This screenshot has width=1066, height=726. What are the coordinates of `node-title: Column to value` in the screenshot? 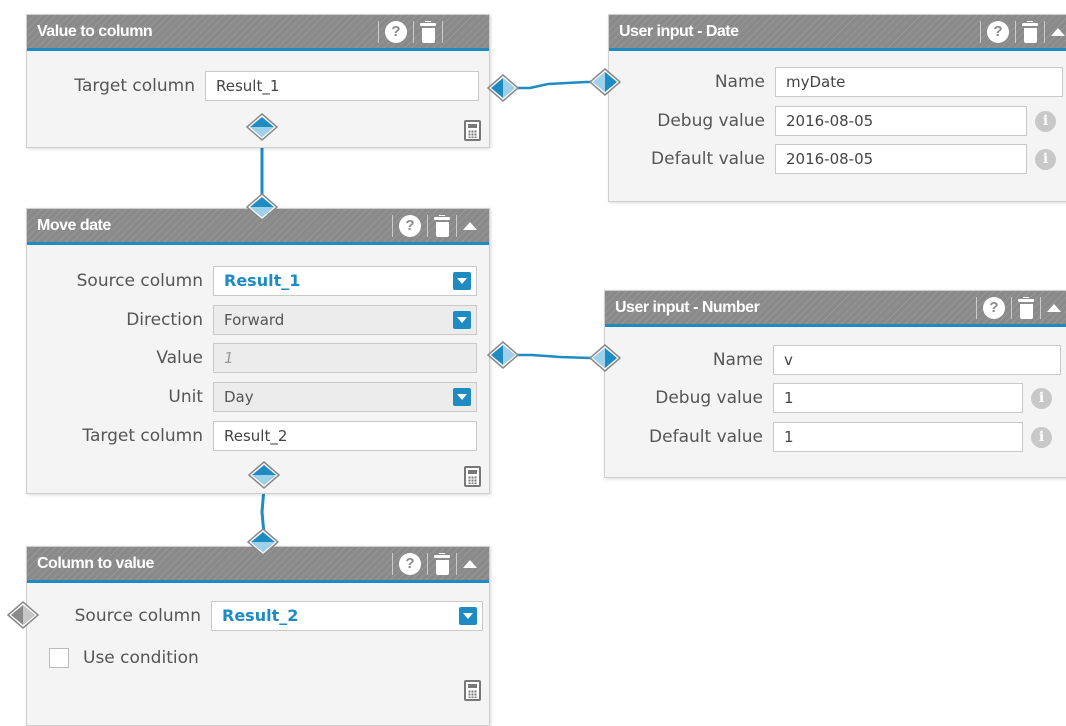 It's located at (95, 563).